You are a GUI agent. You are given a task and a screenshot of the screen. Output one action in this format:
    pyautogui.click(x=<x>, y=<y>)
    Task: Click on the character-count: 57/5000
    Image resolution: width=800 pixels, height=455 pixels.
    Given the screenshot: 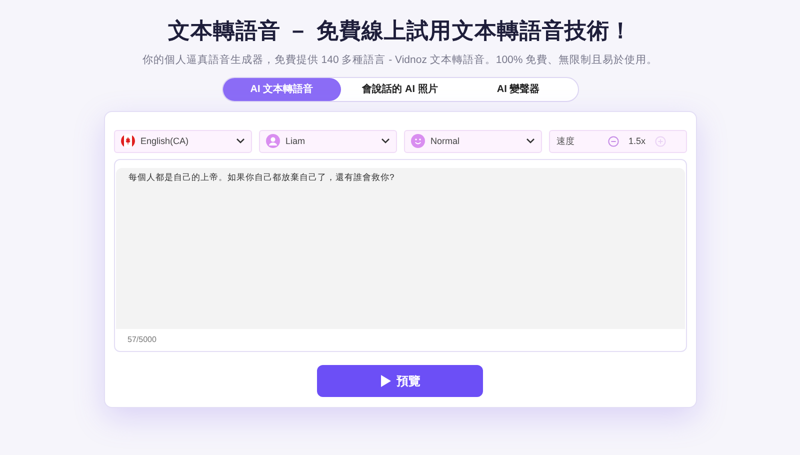 What is the action you would take?
    pyautogui.click(x=143, y=340)
    